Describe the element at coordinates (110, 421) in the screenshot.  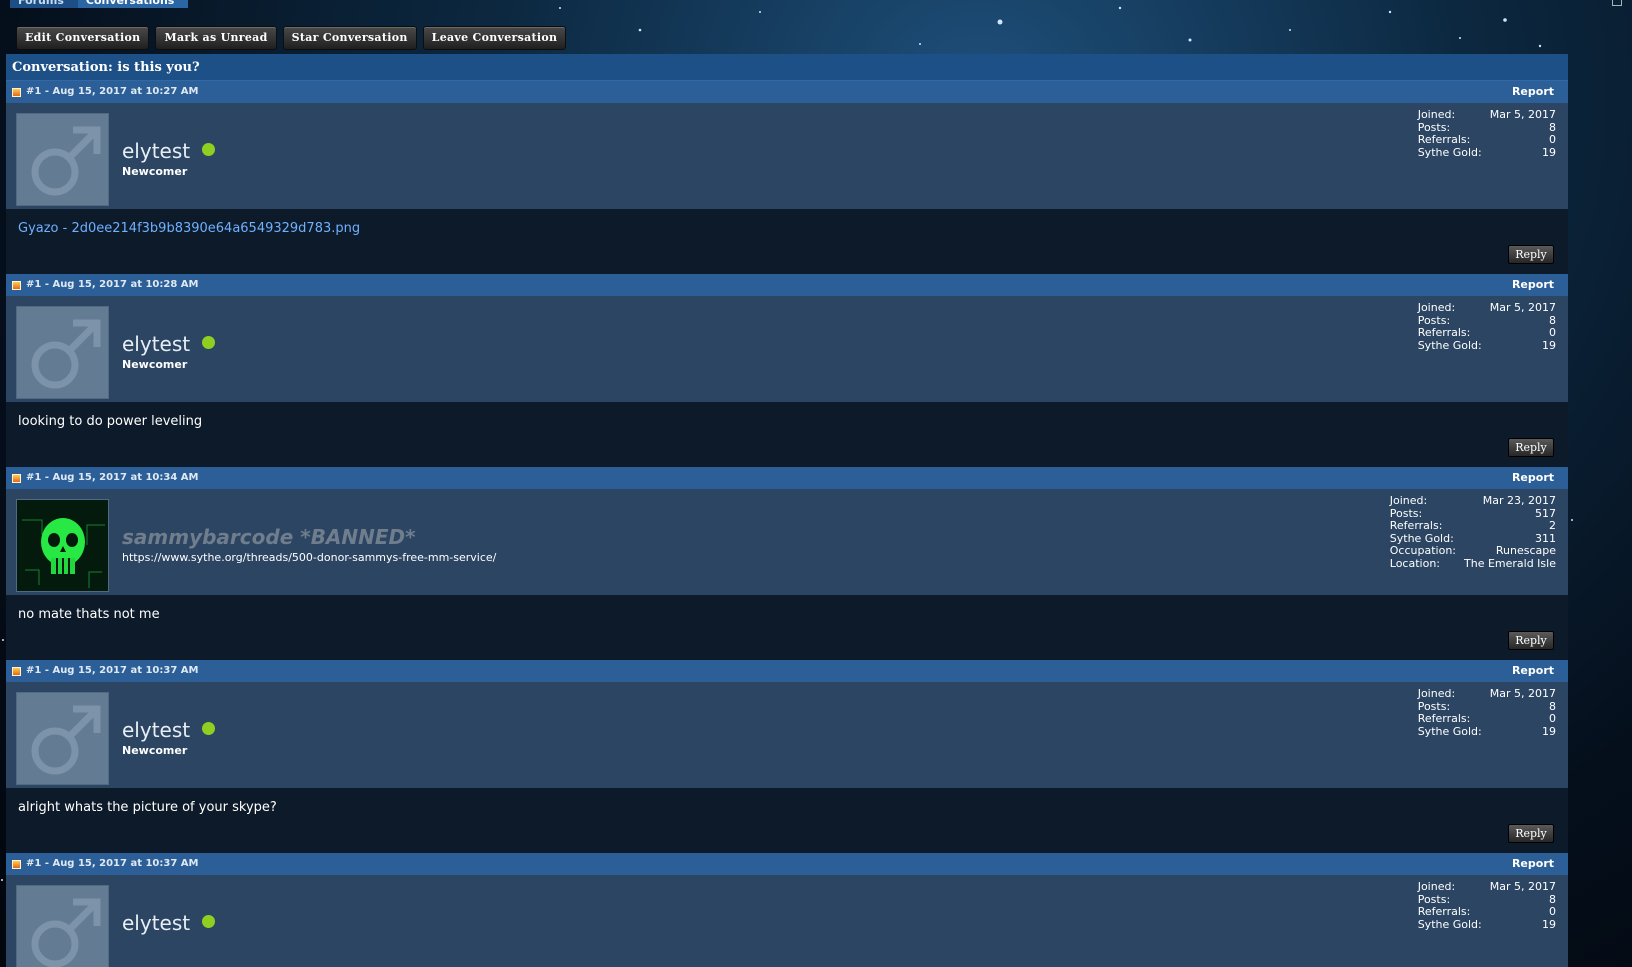
I see `message-text: looking to do power leveling` at that location.